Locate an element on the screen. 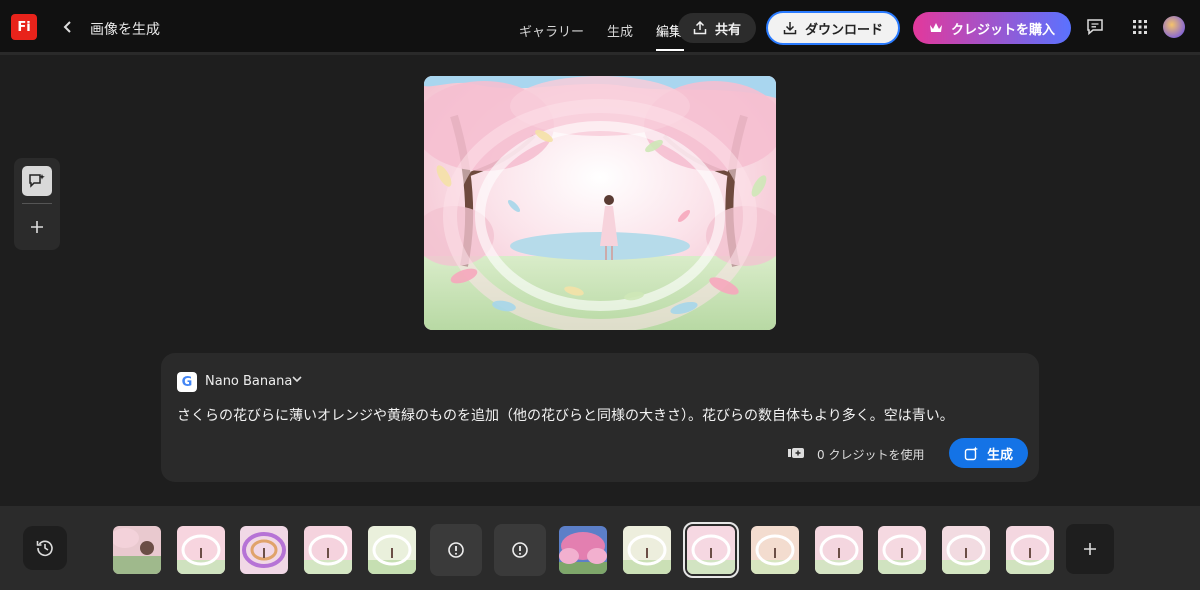  user-avatar is located at coordinates (1174, 27).